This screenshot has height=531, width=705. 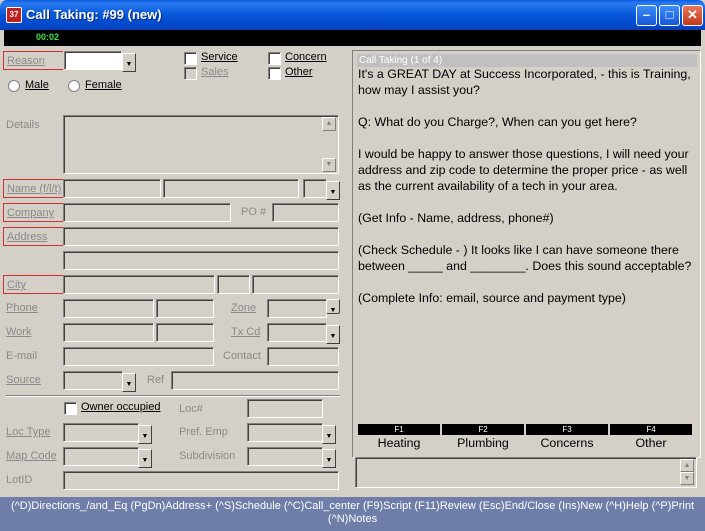 I want to click on f2-key: F2, so click(x=483, y=429).